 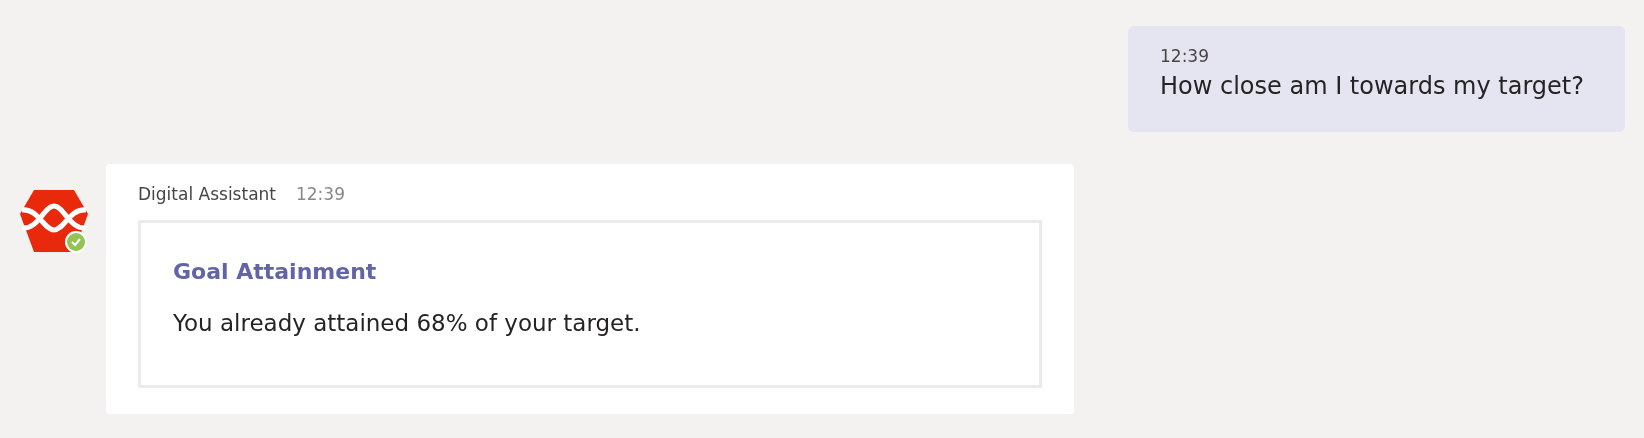 I want to click on card-title: Goal Attainment, so click(x=275, y=271).